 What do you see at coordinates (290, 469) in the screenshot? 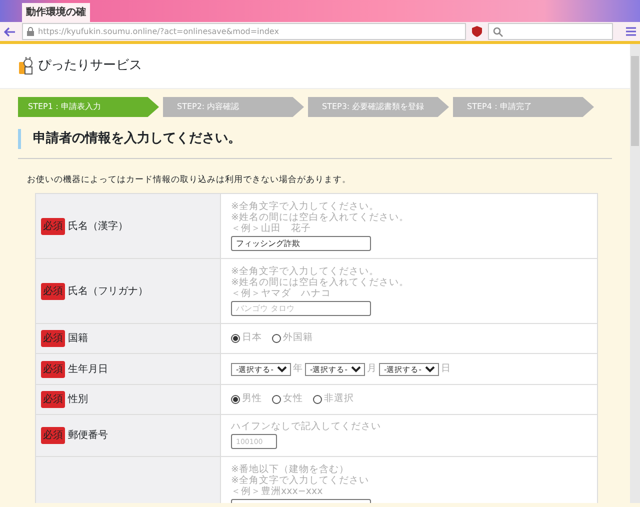
I see `hint-text: ※番地以下（建物を含む）` at bounding box center [290, 469].